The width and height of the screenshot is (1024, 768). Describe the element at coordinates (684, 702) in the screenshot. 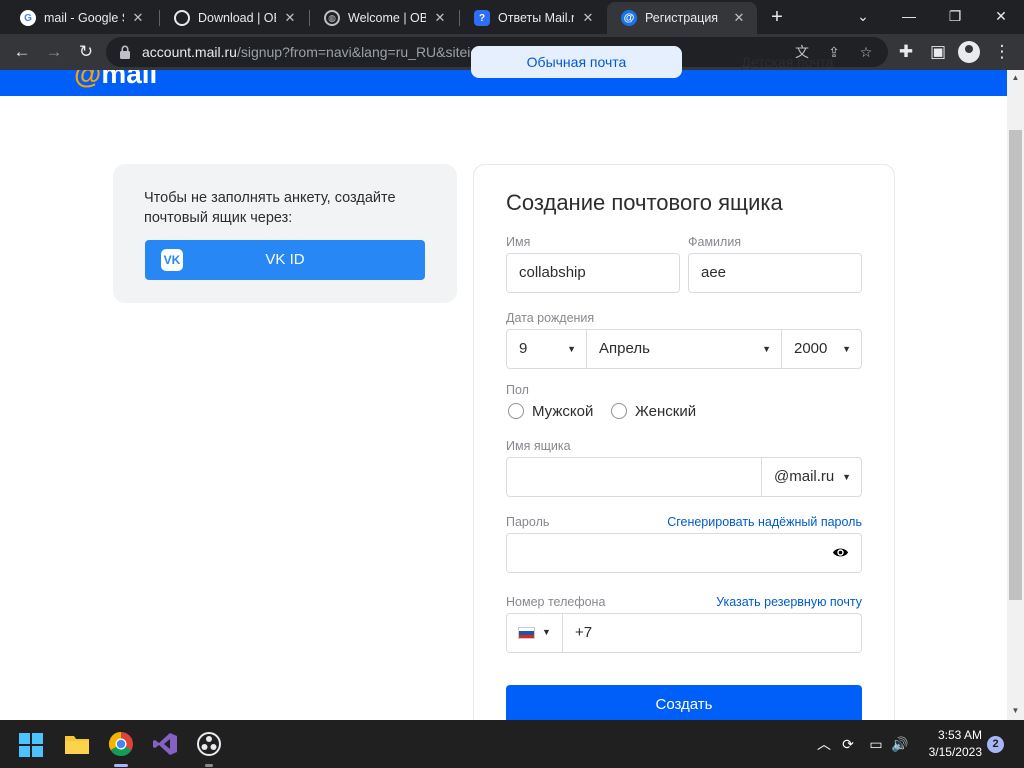

I see `create-button: Создать` at that location.